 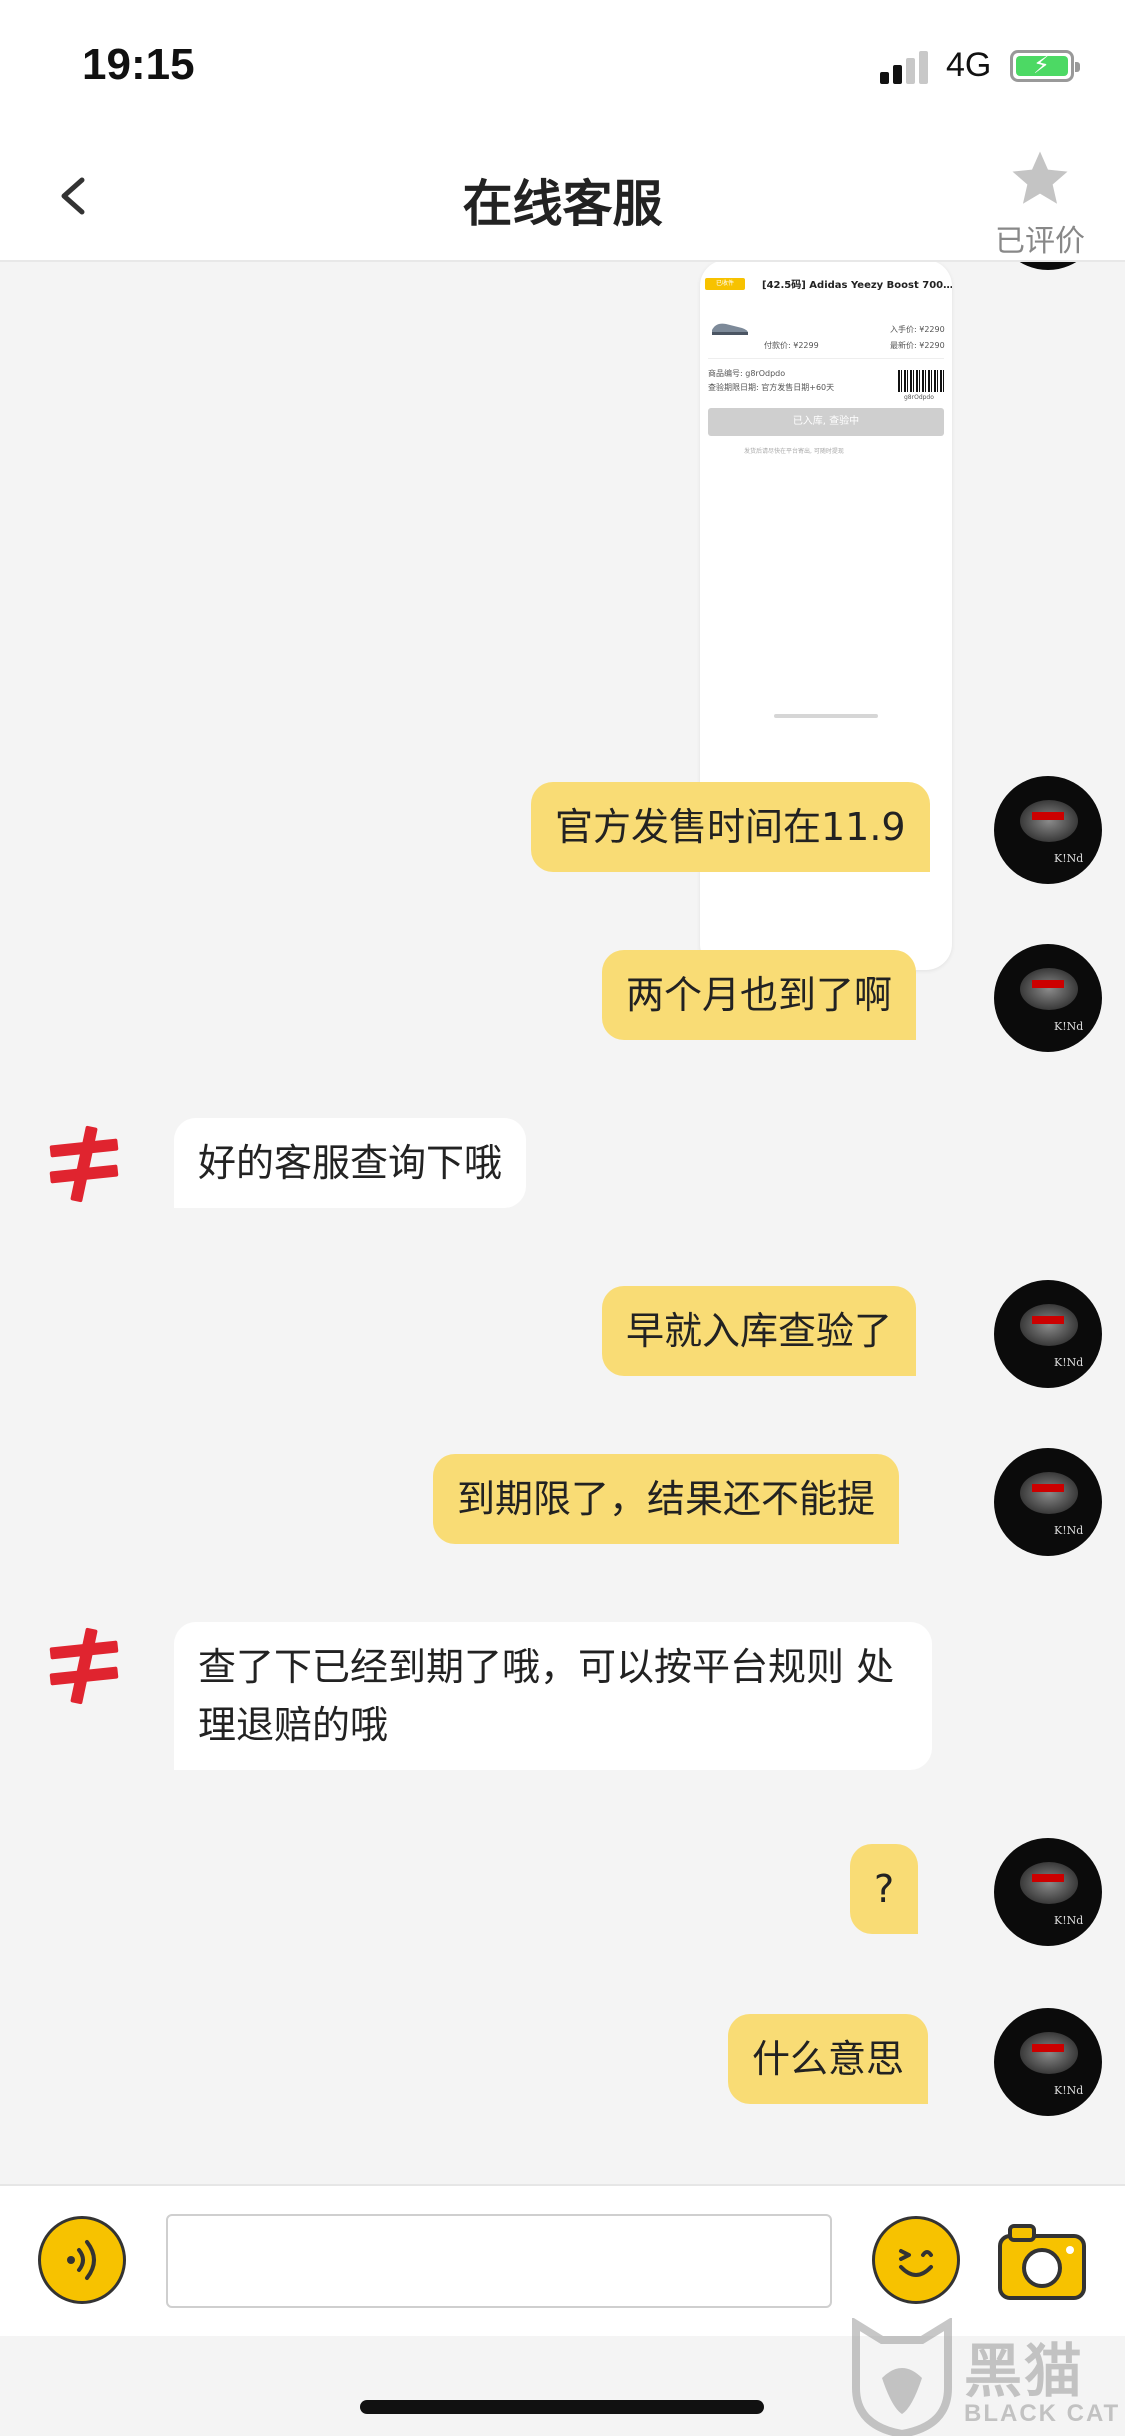 I want to click on order-number: 商品编号: g8rOdpdo, so click(x=747, y=373).